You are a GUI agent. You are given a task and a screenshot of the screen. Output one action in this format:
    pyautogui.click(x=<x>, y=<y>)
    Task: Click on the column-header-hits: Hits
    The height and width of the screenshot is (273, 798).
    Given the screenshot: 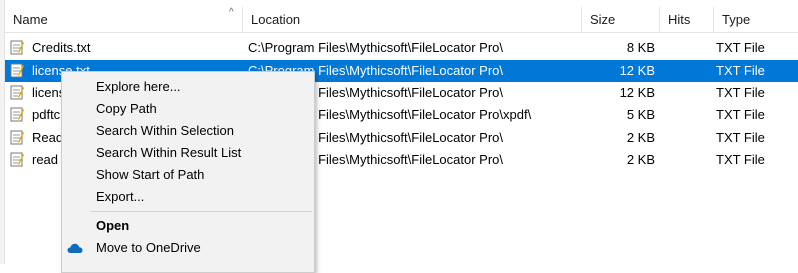 What is the action you would take?
    pyautogui.click(x=687, y=19)
    